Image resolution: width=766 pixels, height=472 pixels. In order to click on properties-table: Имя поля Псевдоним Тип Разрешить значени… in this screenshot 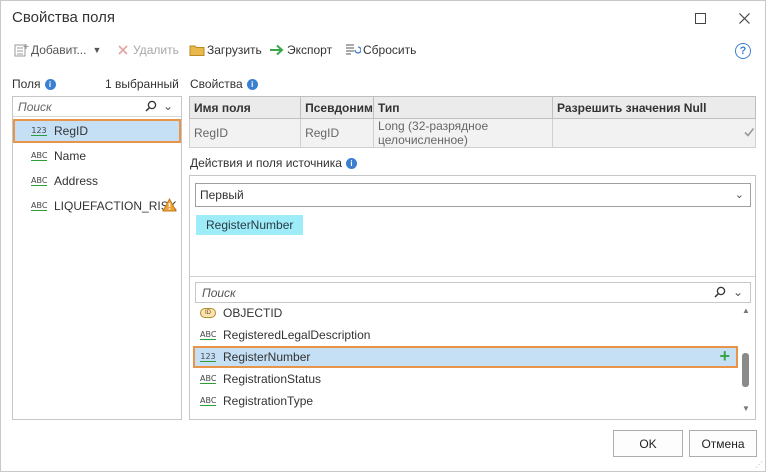, I will do `click(472, 122)`.